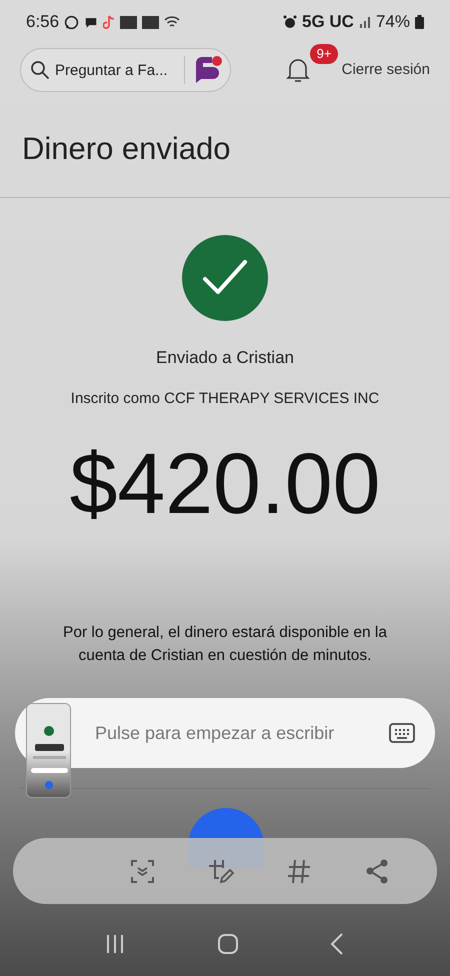 Image resolution: width=450 pixels, height=976 pixels. I want to click on search-icon, so click(40, 70).